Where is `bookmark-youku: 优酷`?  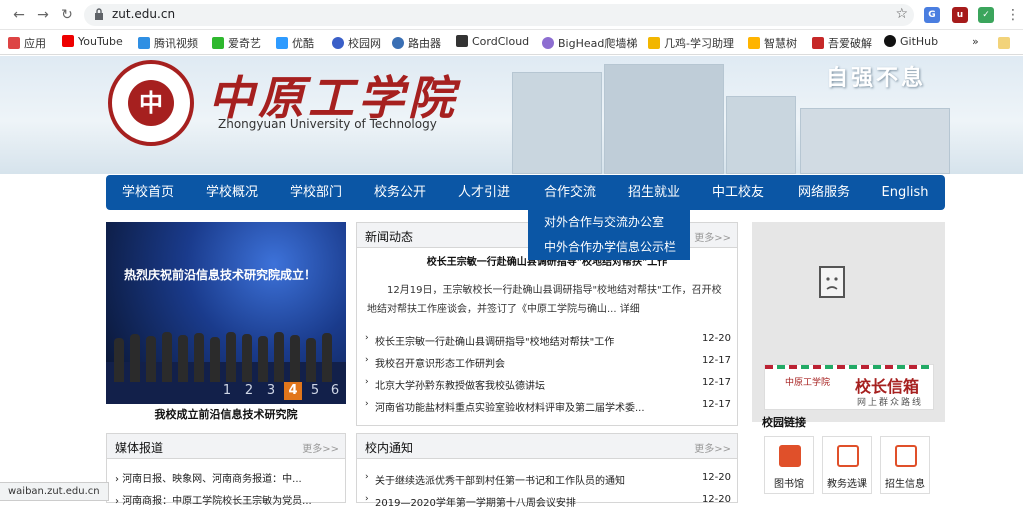
bookmark-youku: 优酷 is located at coordinates (295, 43).